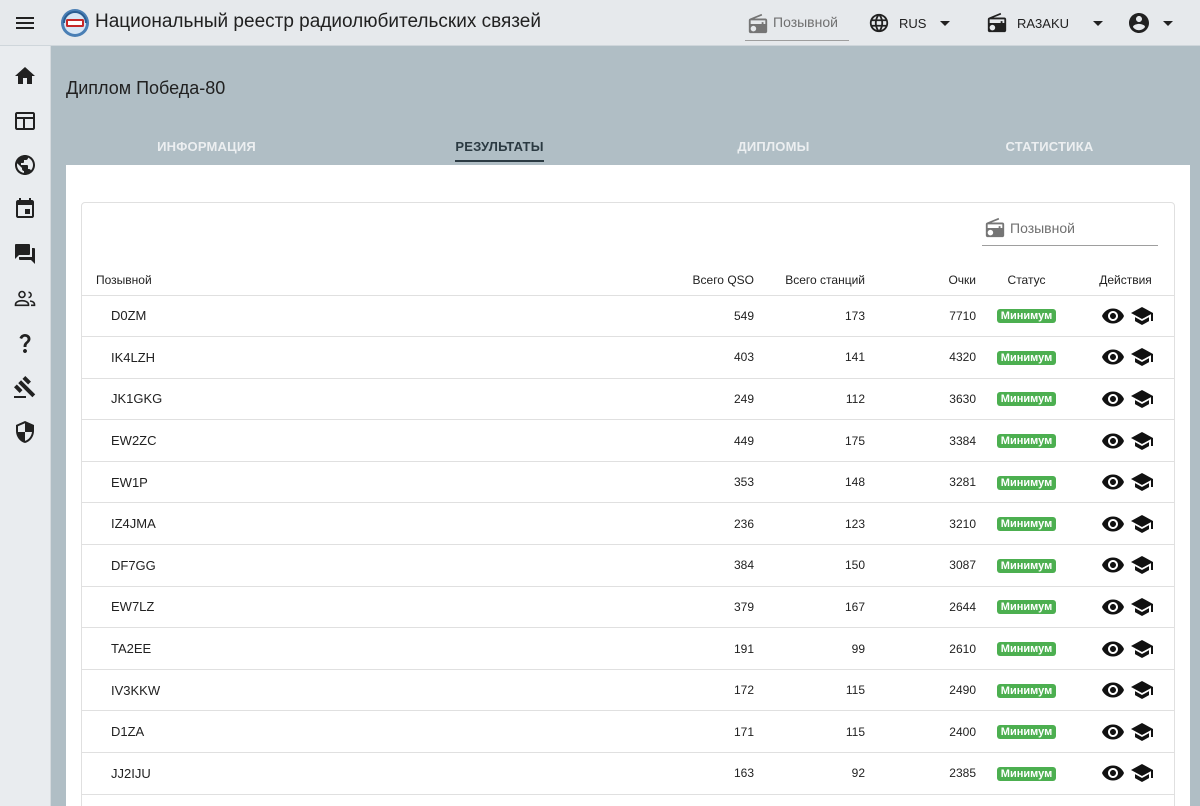 This screenshot has height=806, width=1200. I want to click on cell-qso: 249, so click(668, 399).